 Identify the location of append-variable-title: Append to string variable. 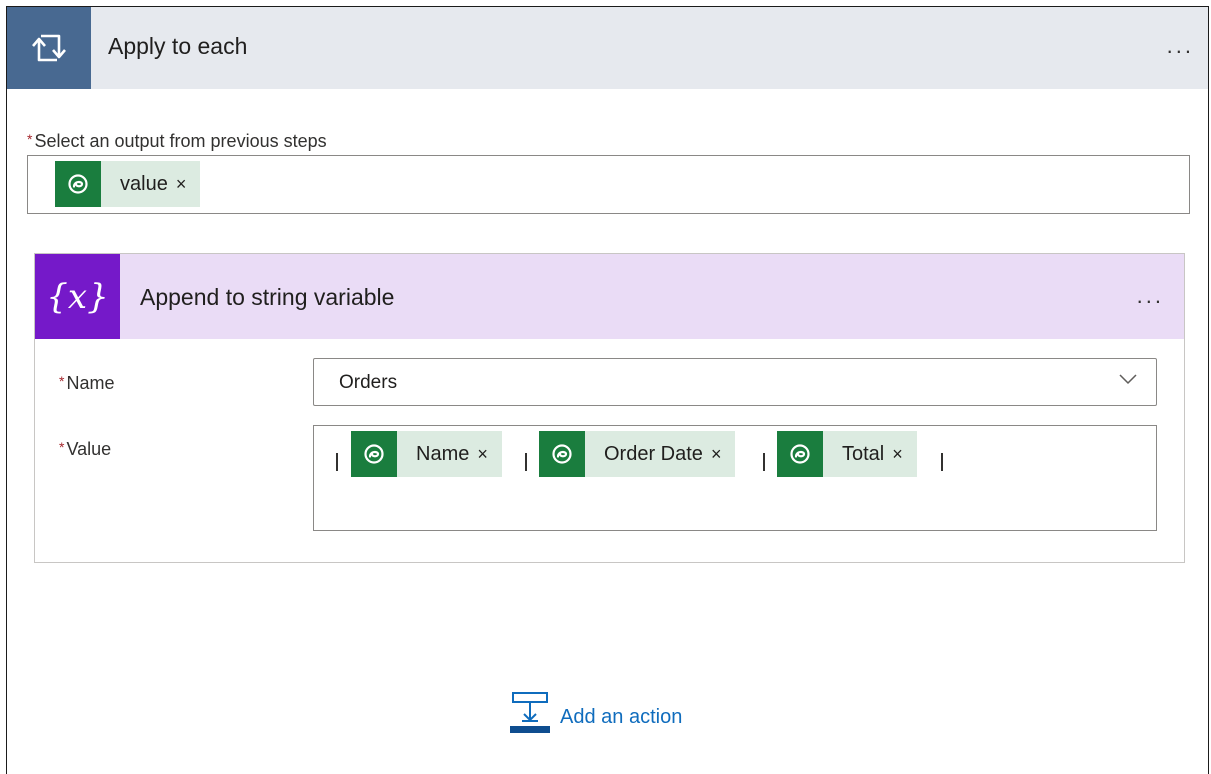
(267, 297).